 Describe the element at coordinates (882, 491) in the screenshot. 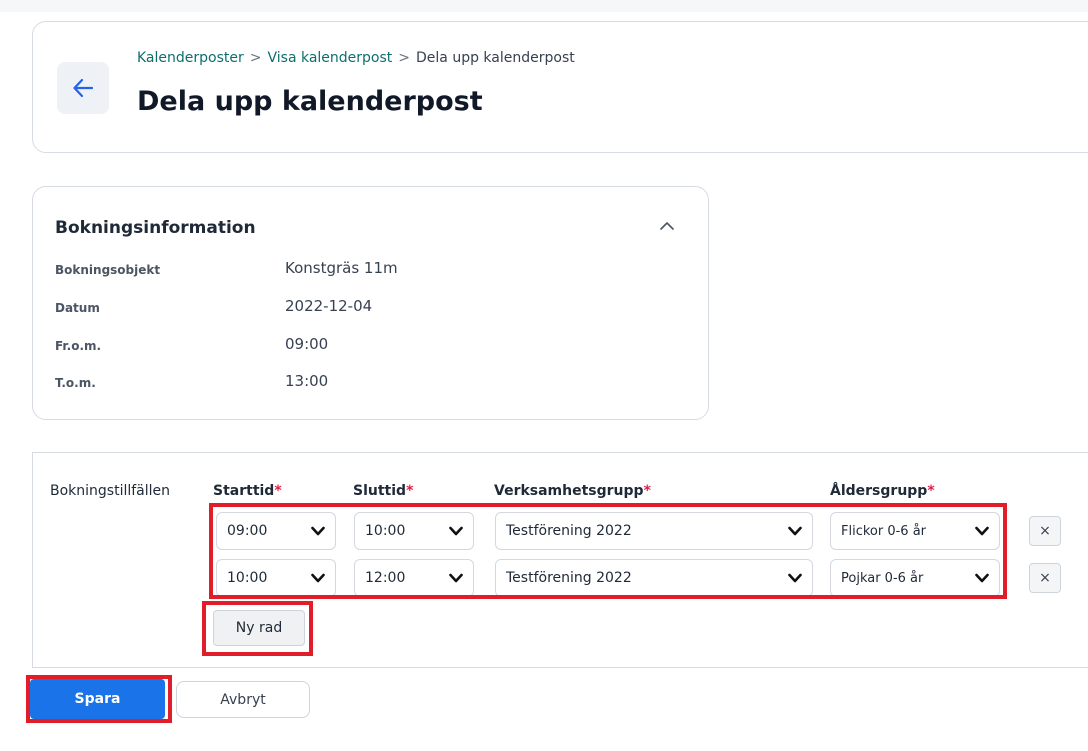

I see `column-header-age: Åldersgrupp*` at that location.